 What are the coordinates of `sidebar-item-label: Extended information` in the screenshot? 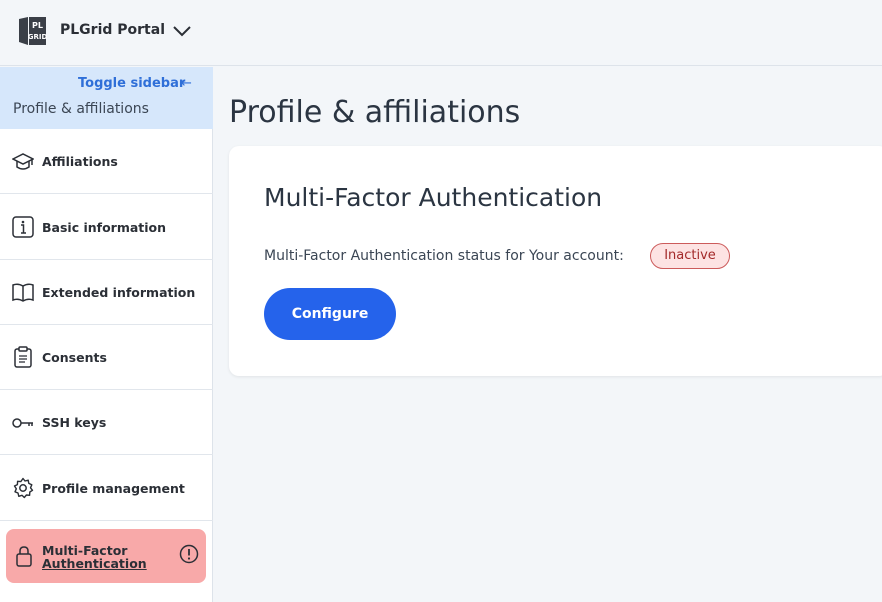 It's located at (119, 292).